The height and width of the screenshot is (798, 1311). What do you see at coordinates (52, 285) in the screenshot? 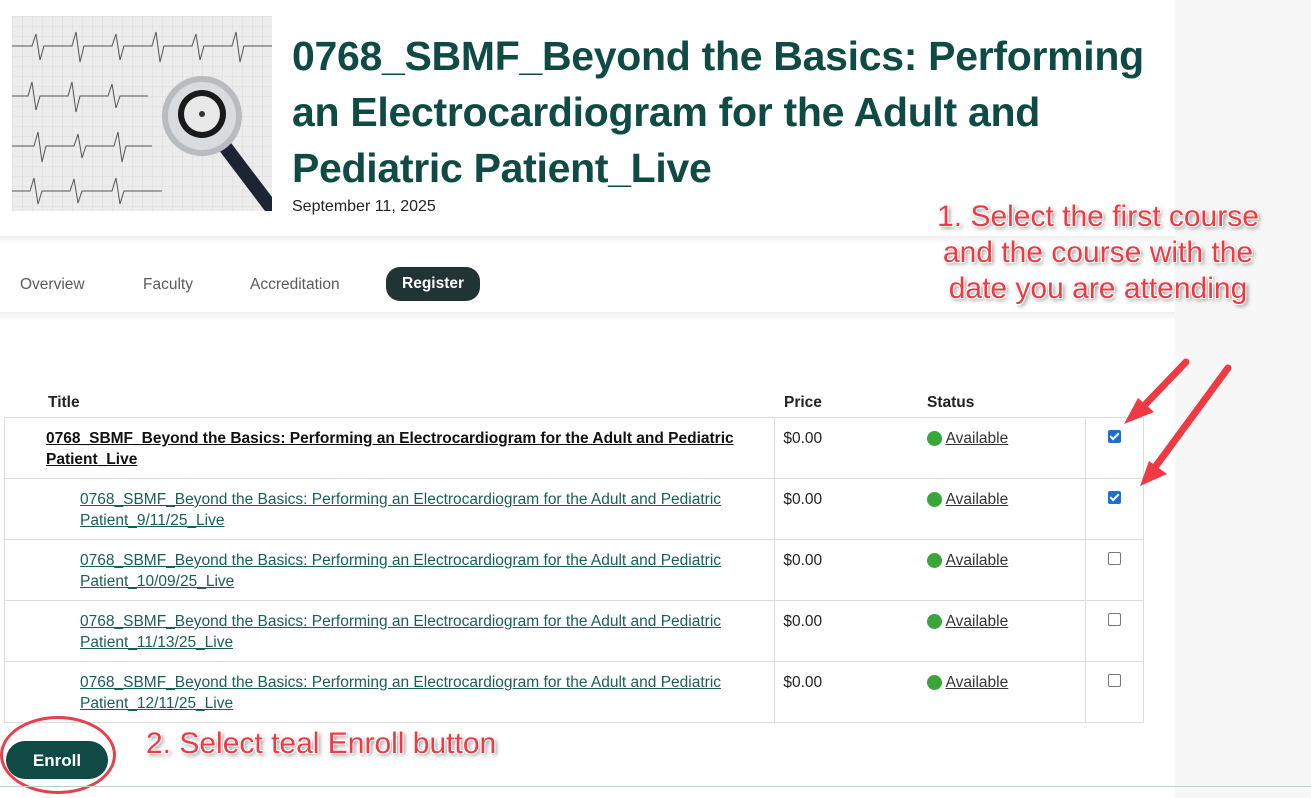
I see `tab-overview: Overview` at bounding box center [52, 285].